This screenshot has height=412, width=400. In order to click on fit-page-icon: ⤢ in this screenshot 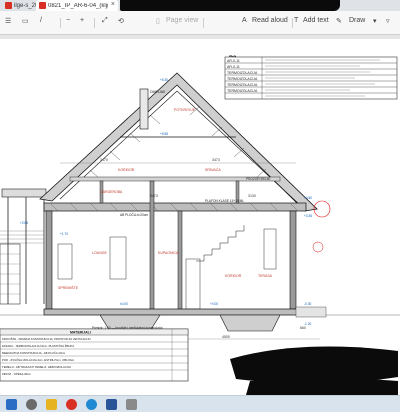, I will do `click(105, 21)`.